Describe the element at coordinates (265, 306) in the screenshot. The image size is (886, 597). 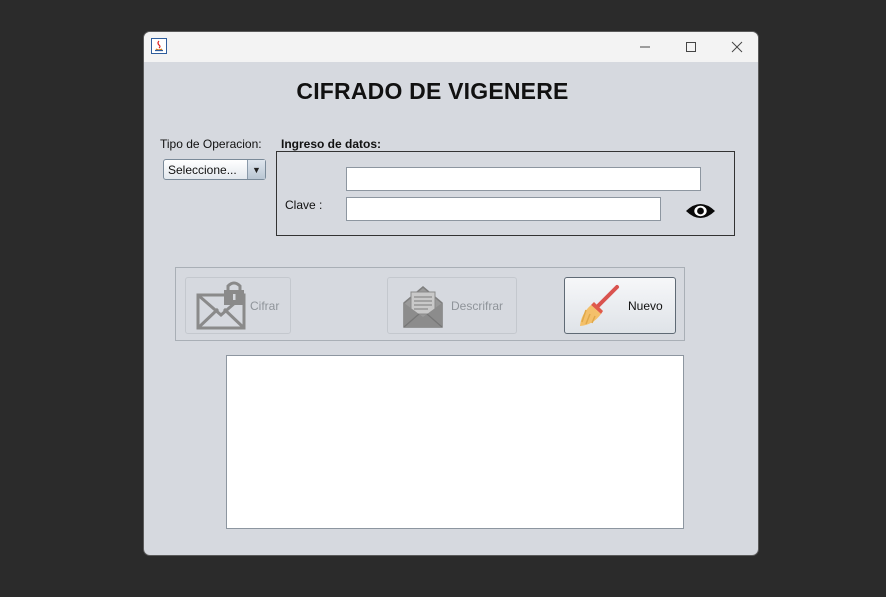
I see `cifrar-label: Cifrar` at that location.